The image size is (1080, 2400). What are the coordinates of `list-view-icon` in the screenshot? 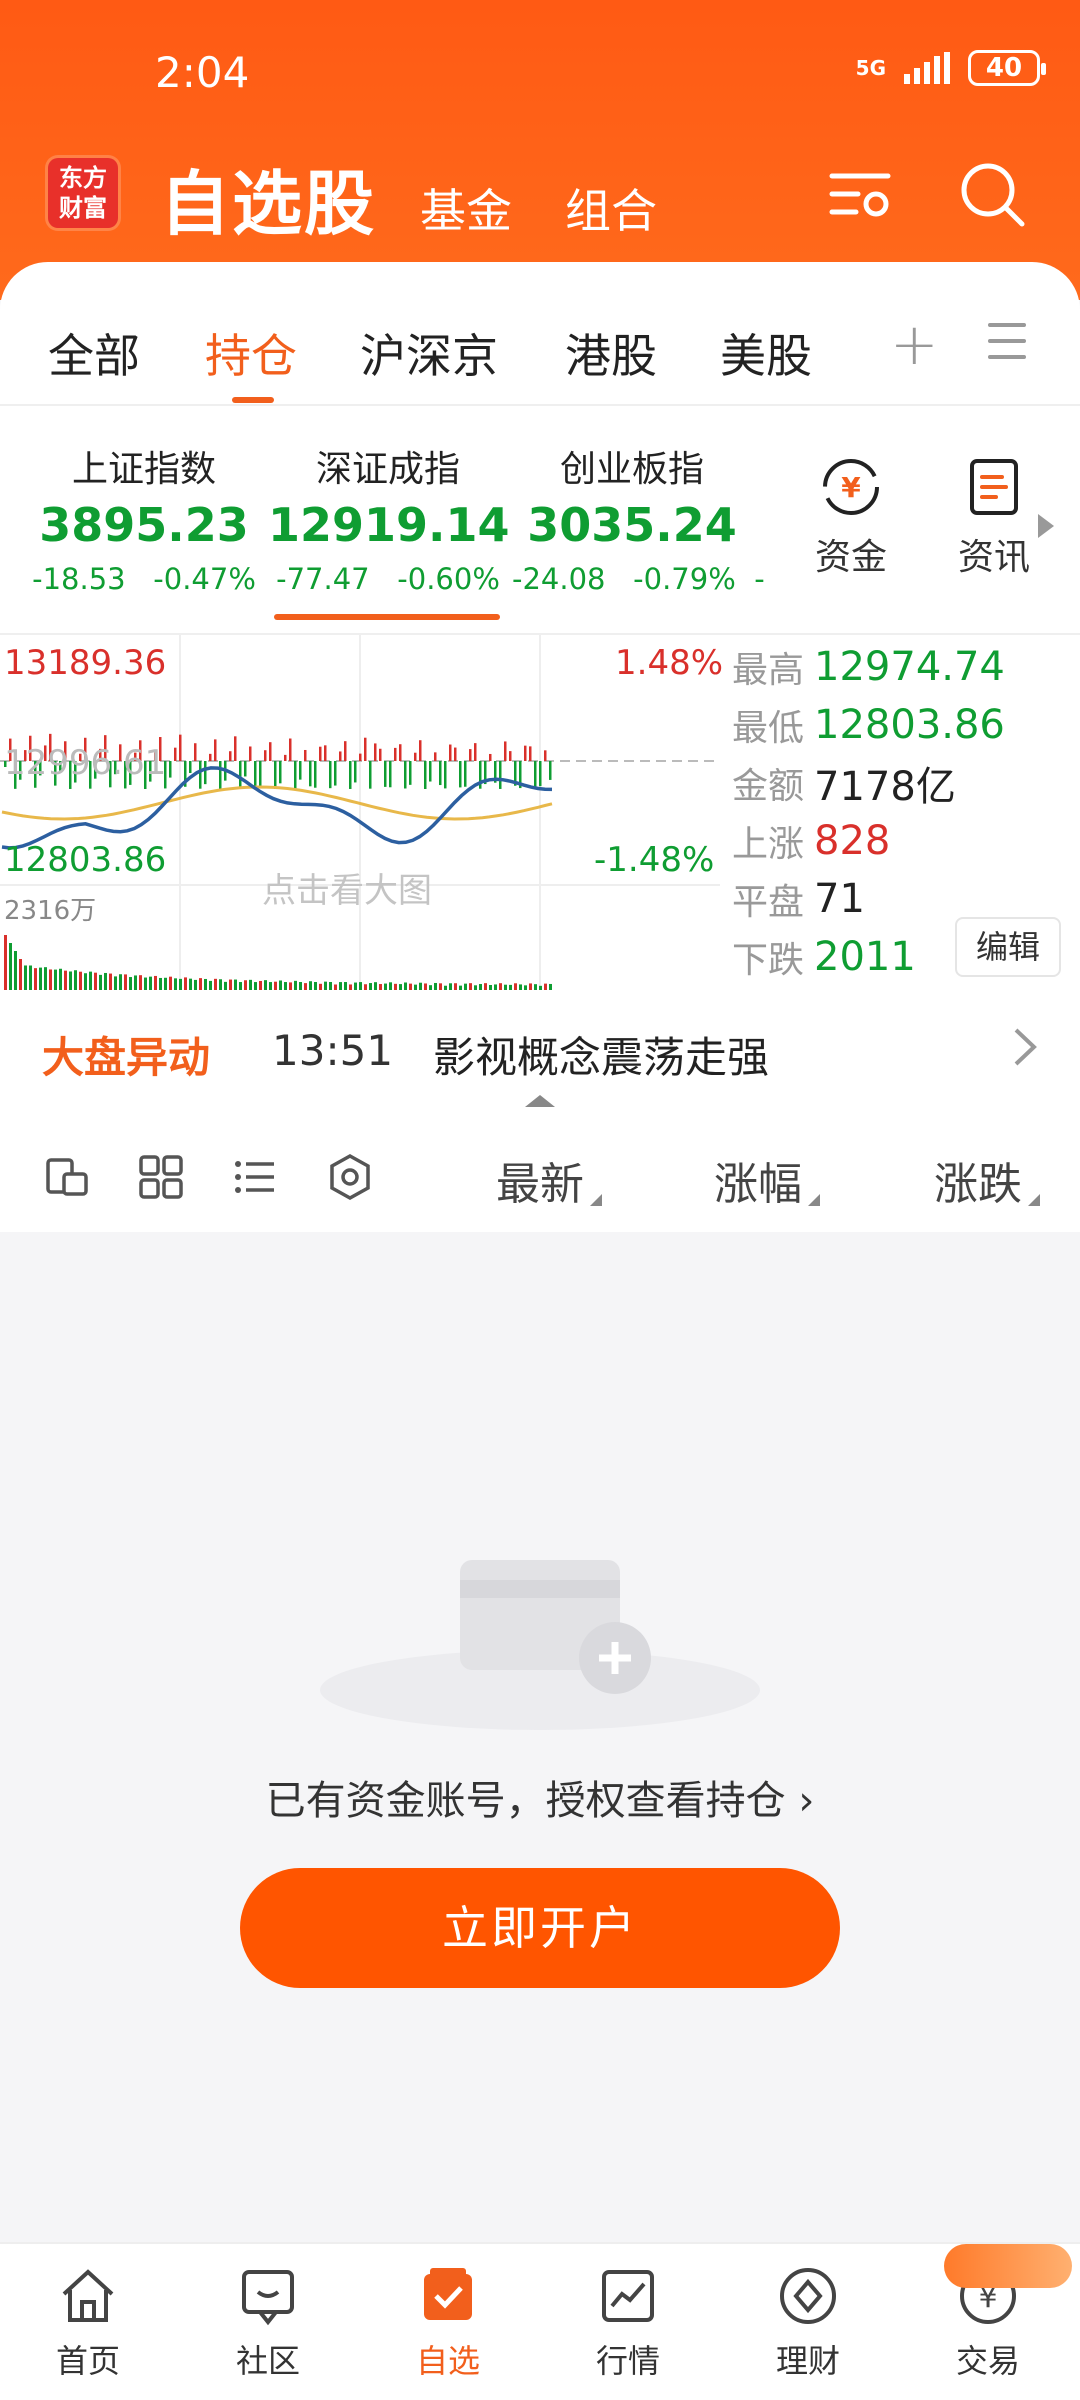 It's located at (255, 1177).